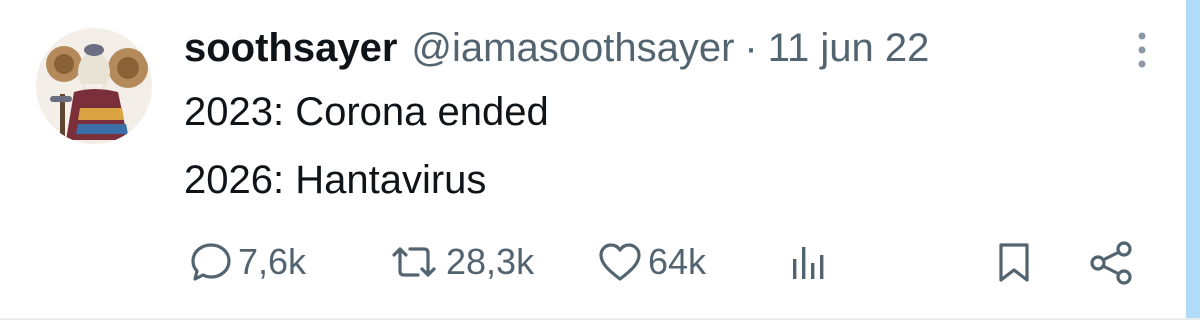 Image resolution: width=1200 pixels, height=320 pixels. What do you see at coordinates (211, 262) in the screenshot?
I see `reply-bubble-icon` at bounding box center [211, 262].